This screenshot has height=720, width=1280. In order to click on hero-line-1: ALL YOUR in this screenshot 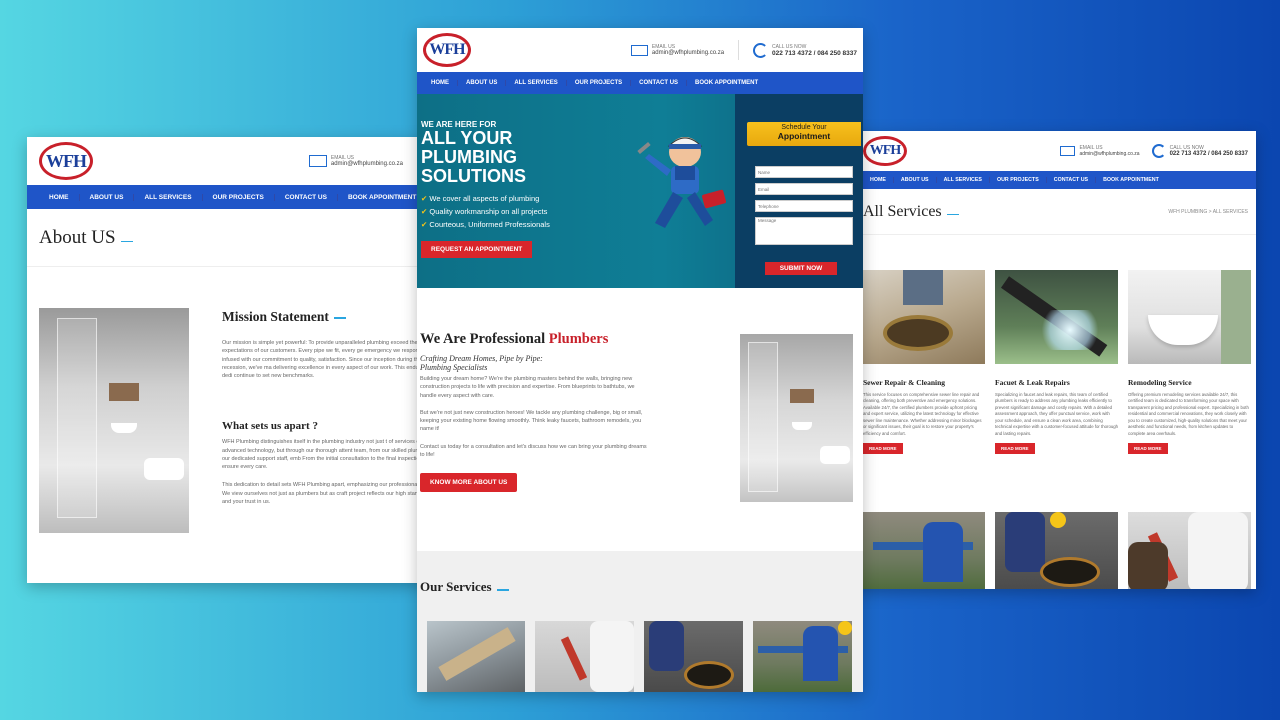, I will do `click(467, 138)`.